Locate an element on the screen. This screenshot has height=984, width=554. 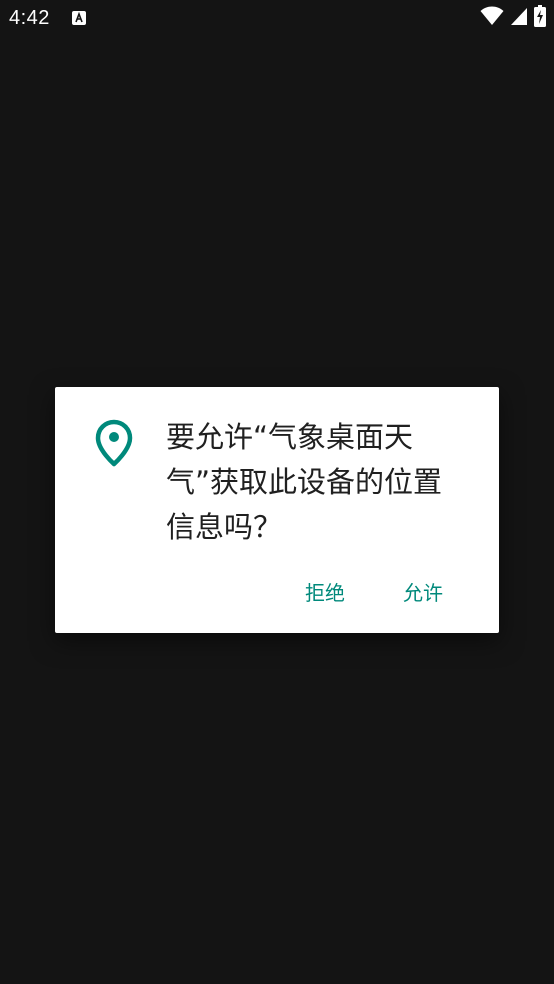
battery-charging-icon is located at coordinates (540, 18).